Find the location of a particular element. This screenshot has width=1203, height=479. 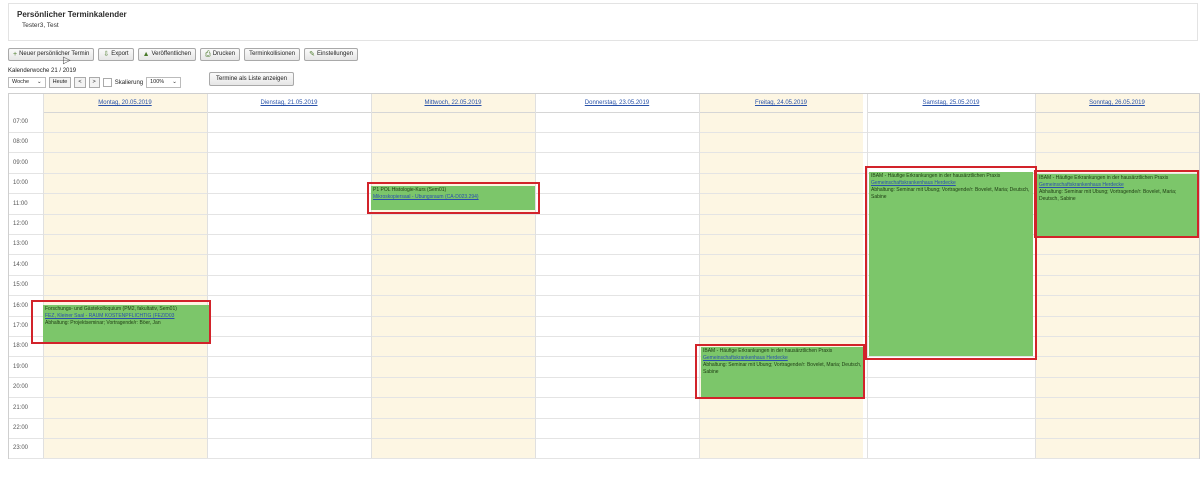

hour-label: 21:00 is located at coordinates (21, 407).